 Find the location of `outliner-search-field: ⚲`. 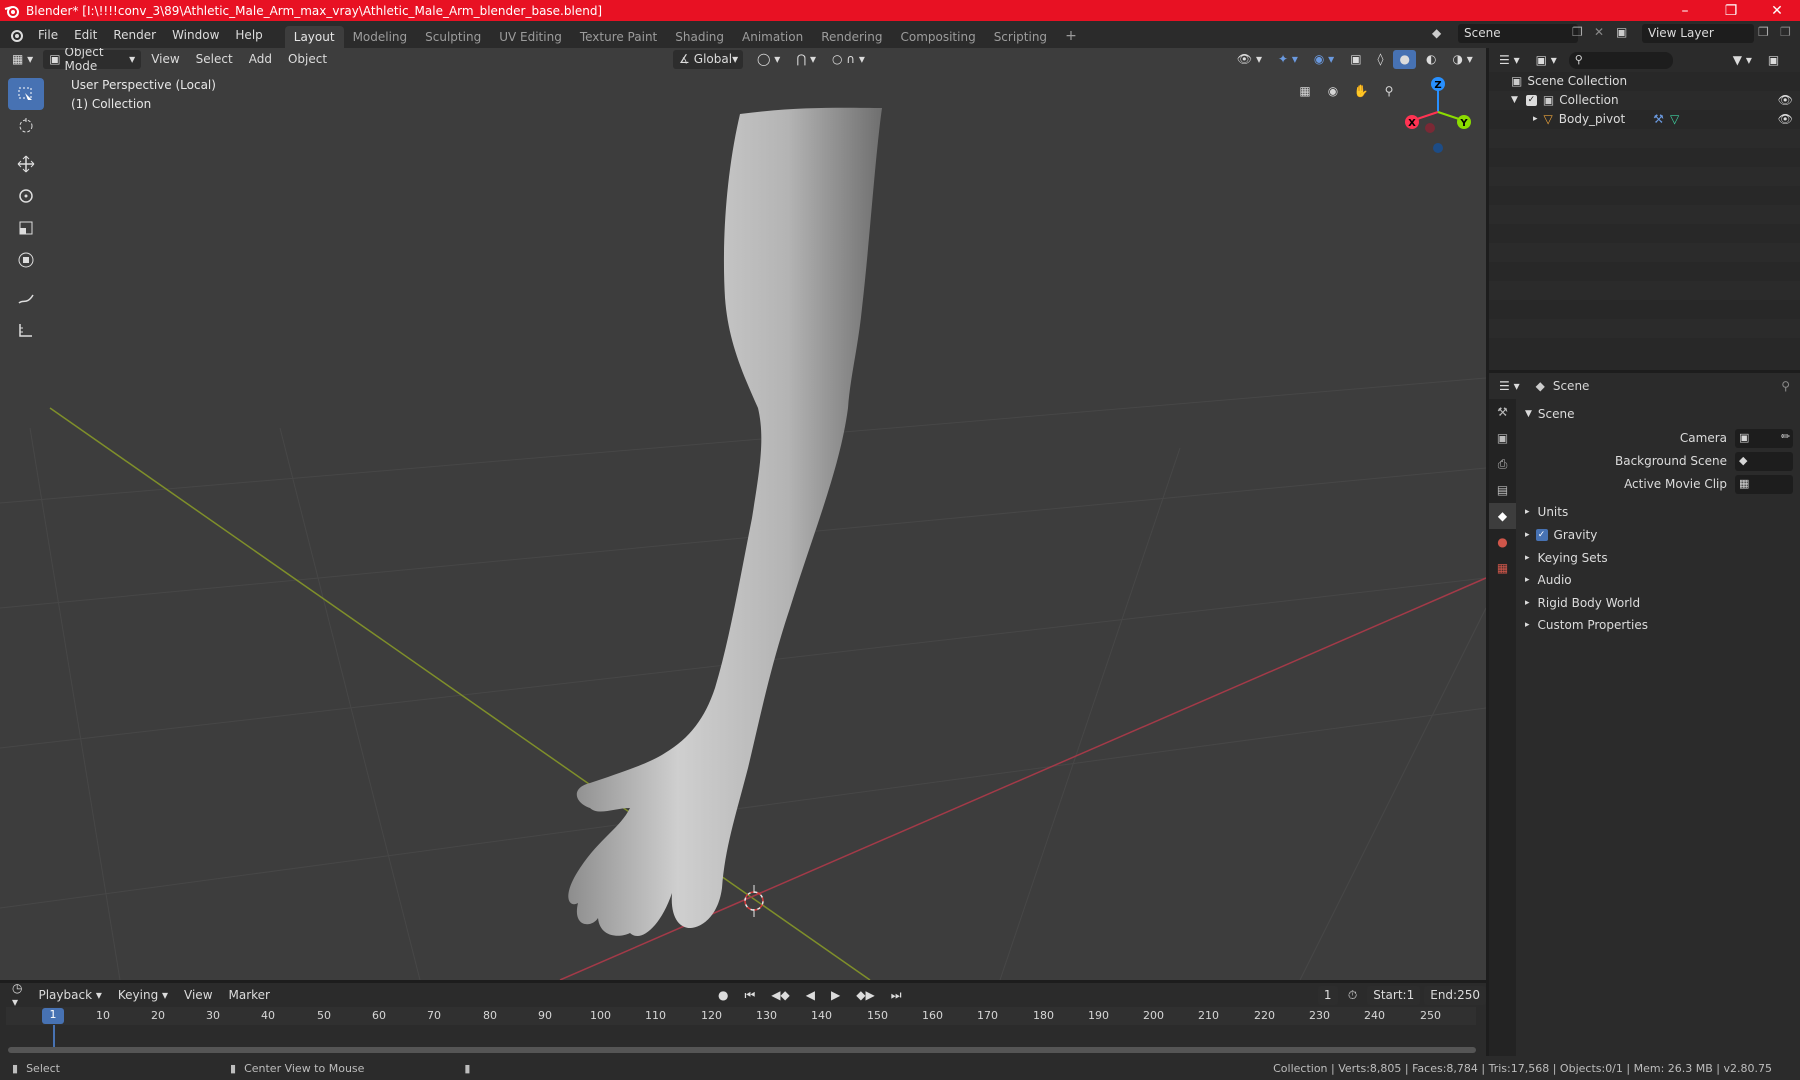

outliner-search-field: ⚲ is located at coordinates (1620, 60).